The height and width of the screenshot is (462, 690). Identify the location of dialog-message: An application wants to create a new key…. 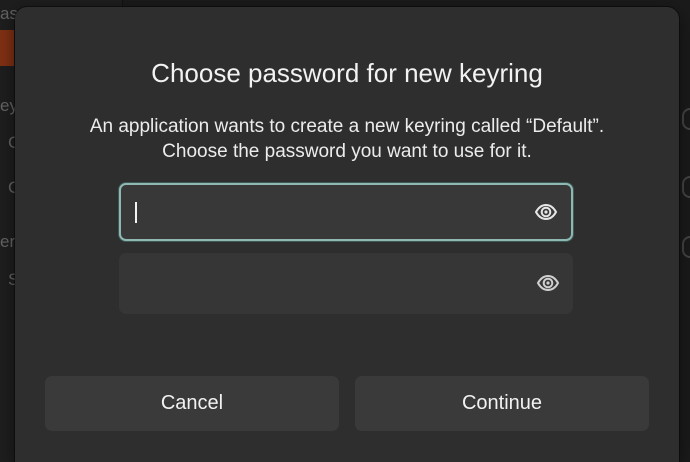
(347, 139).